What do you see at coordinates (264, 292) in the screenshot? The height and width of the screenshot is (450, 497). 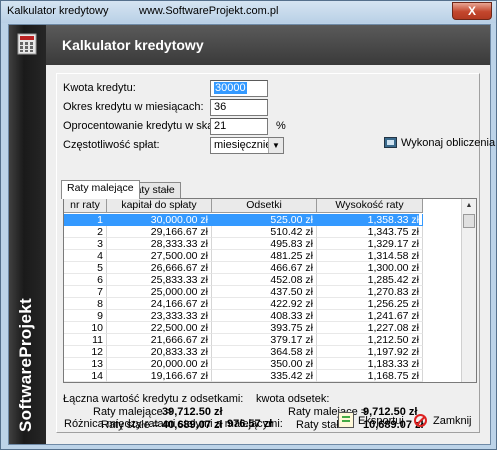 I see `cell-interest: 437.50 zł` at bounding box center [264, 292].